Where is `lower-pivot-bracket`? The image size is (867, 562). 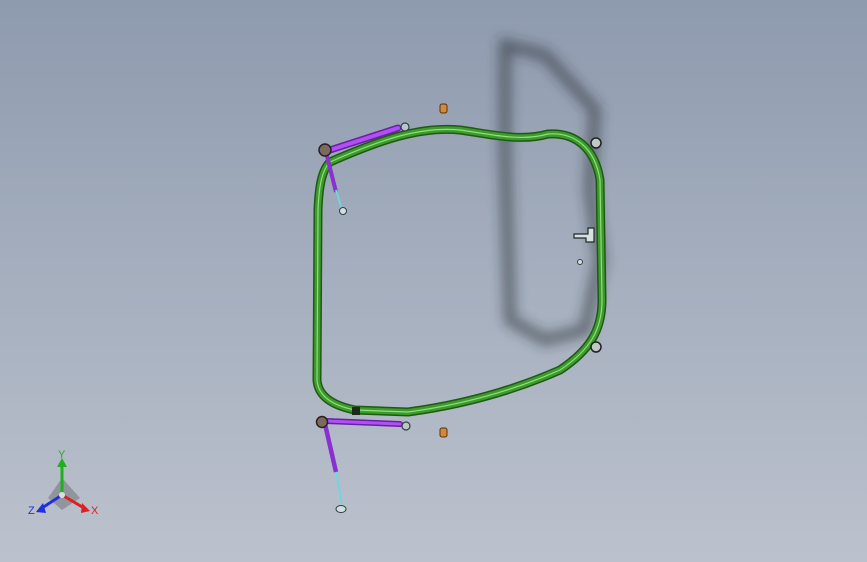
lower-pivot-bracket is located at coordinates (322, 422).